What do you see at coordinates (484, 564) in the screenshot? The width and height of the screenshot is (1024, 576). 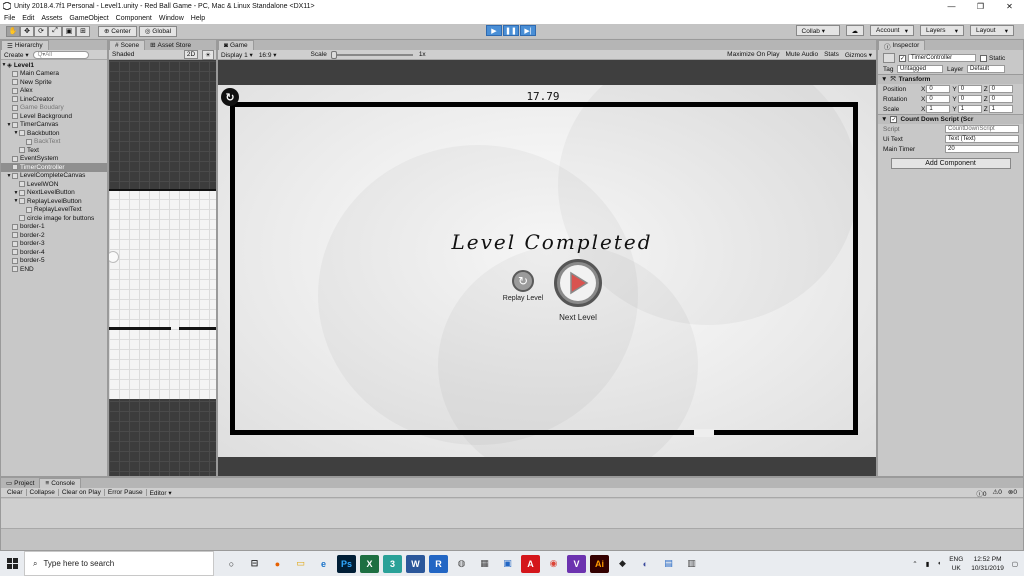 I see `taskbar-app-icon: ▦` at bounding box center [484, 564].